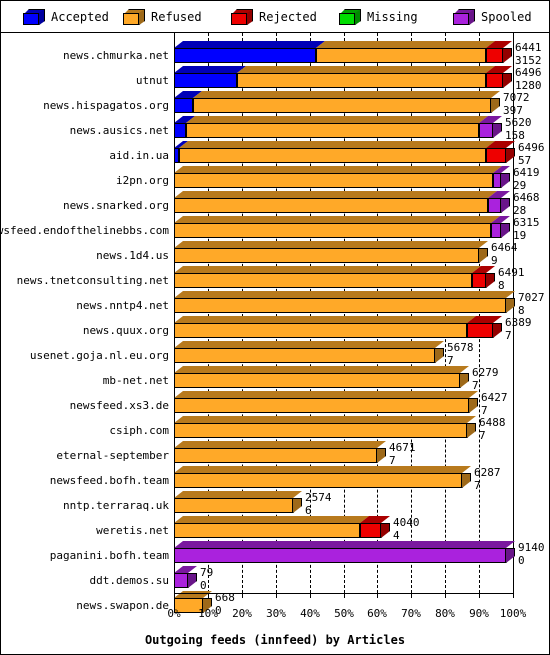  Describe the element at coordinates (531, 297) in the screenshot. I see `bar-value-total: 7027` at that location.